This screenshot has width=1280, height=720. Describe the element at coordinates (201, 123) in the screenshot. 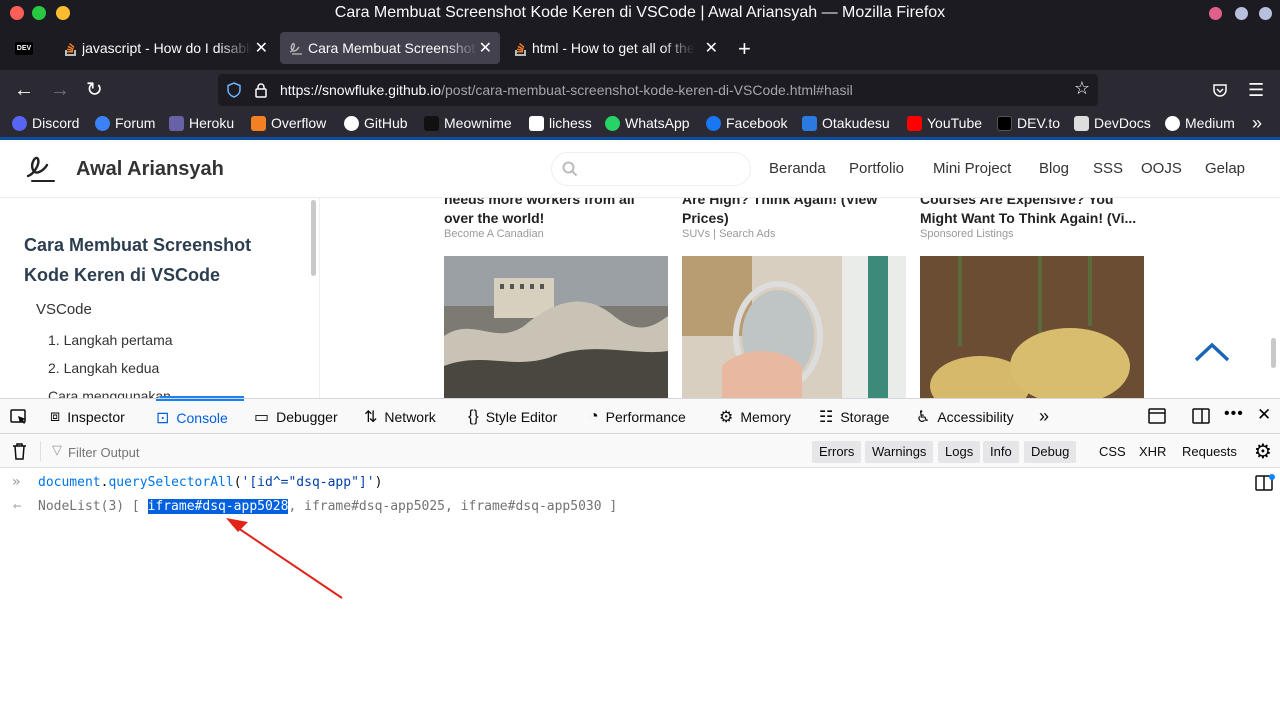

I see `bookmark-heroku: Heroku` at that location.